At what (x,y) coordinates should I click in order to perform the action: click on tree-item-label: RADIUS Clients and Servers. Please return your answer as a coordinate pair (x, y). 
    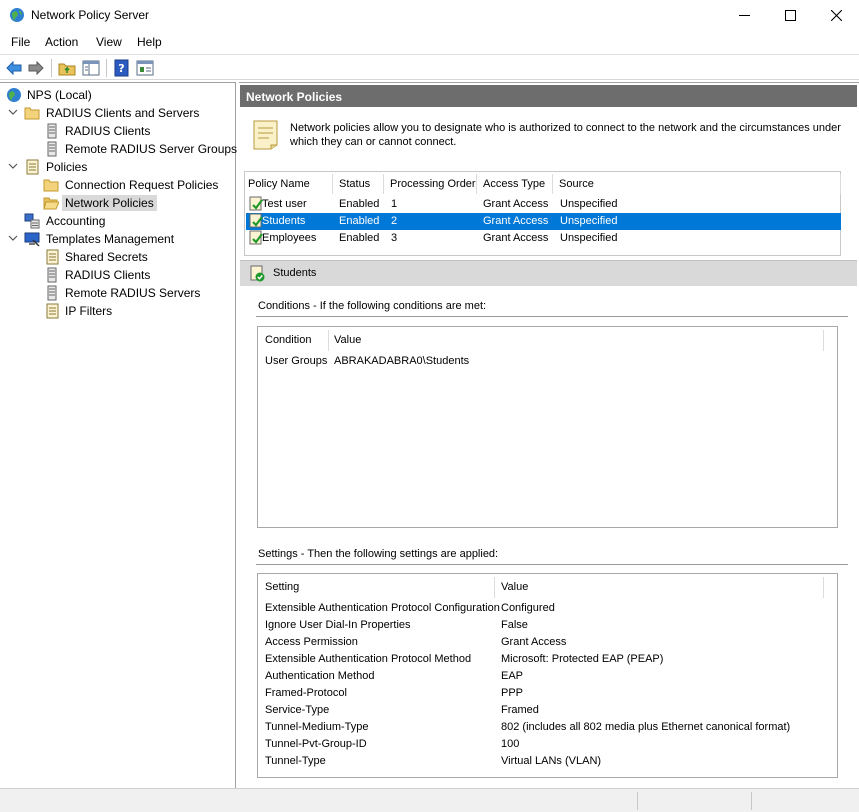
    Looking at the image, I should click on (123, 113).